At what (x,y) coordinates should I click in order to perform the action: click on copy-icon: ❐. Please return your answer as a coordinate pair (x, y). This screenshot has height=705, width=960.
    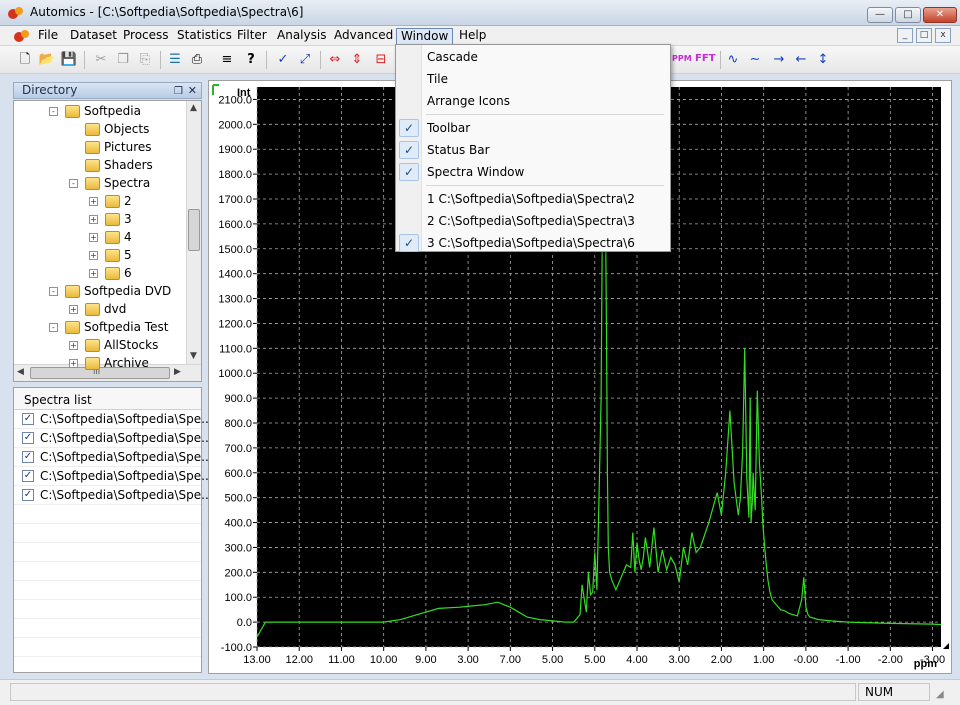
    Looking at the image, I should click on (123, 60).